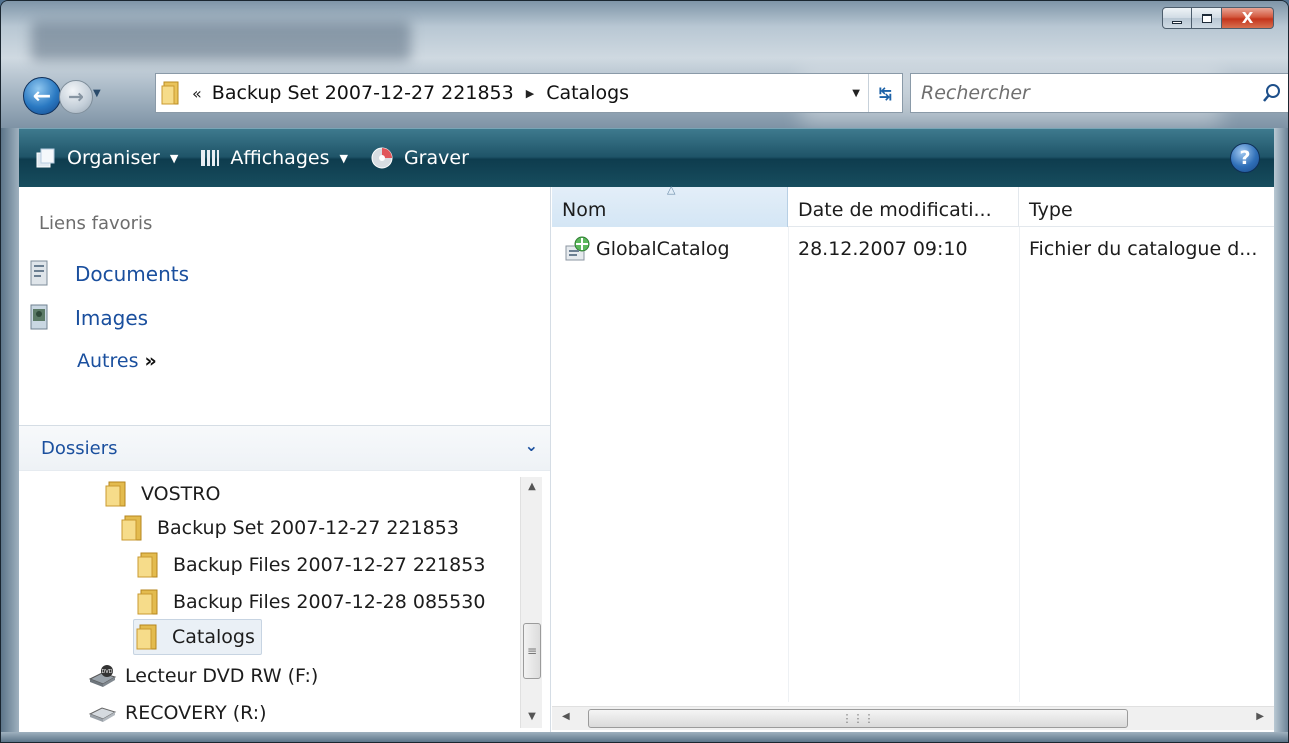  Describe the element at coordinates (382, 158) in the screenshot. I see `burn-disc-icon` at that location.